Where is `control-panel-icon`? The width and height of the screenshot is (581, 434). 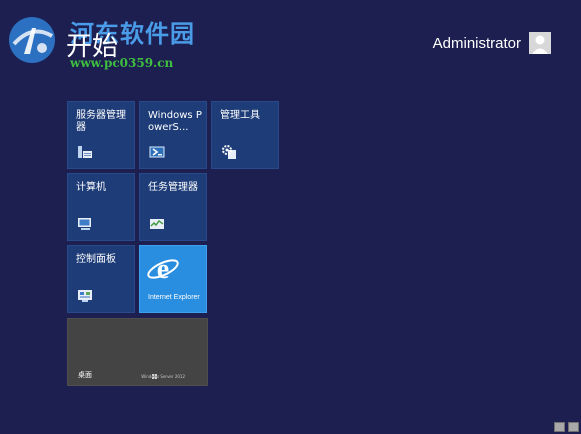
control-panel-icon is located at coordinates (85, 296).